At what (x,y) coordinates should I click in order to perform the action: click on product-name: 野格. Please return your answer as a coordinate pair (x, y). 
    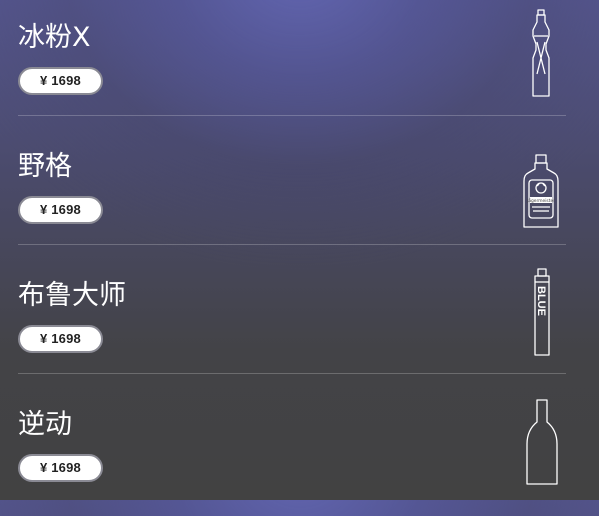
    Looking at the image, I should click on (45, 166).